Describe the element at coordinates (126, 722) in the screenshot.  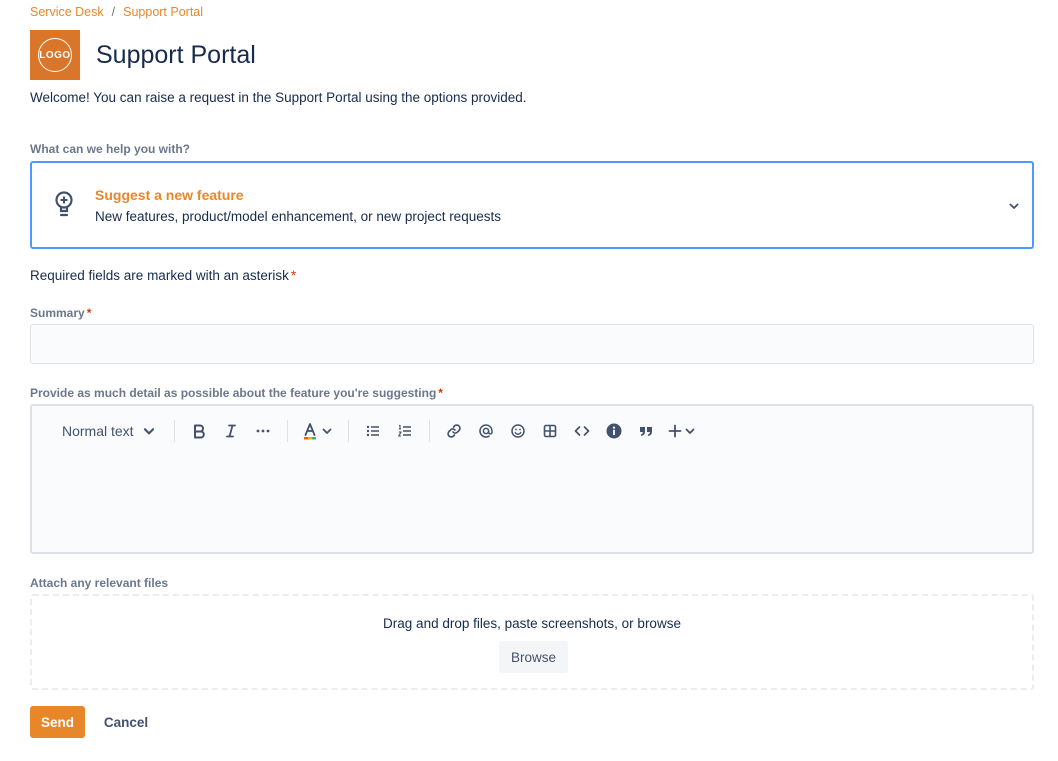
I see `cancel-button: Cancel` at that location.